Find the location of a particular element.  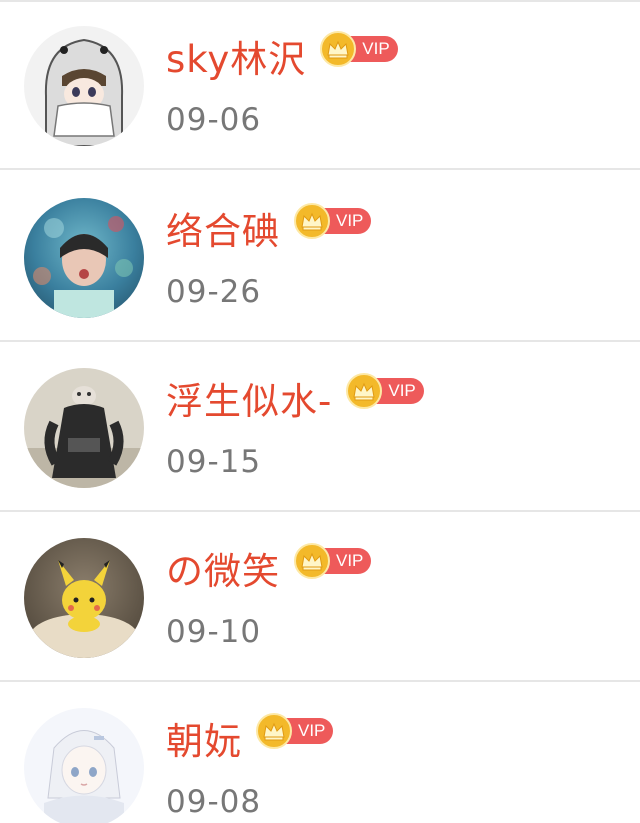

user-name: sky林沢 is located at coordinates (236, 60).